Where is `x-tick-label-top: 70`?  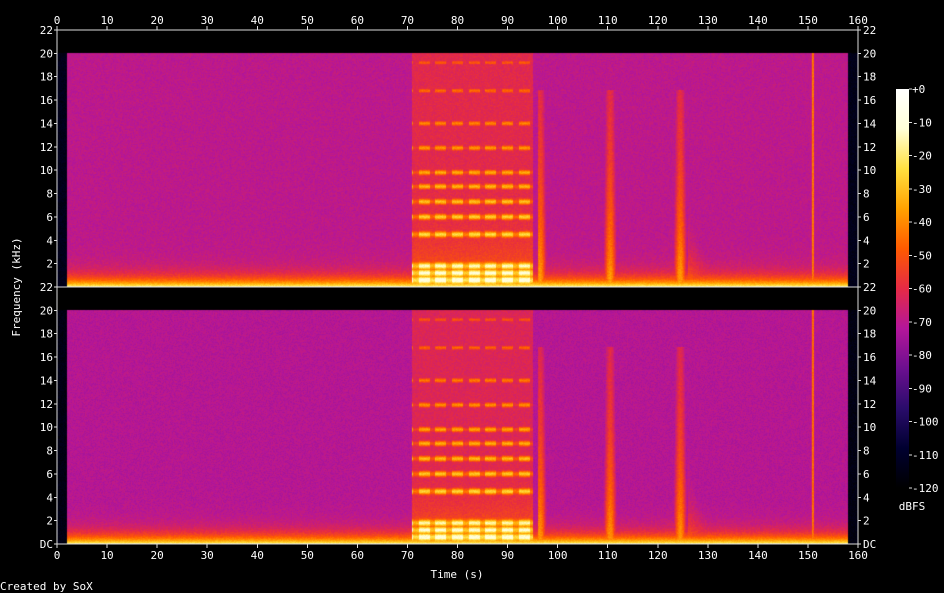 x-tick-label-top: 70 is located at coordinates (407, 20).